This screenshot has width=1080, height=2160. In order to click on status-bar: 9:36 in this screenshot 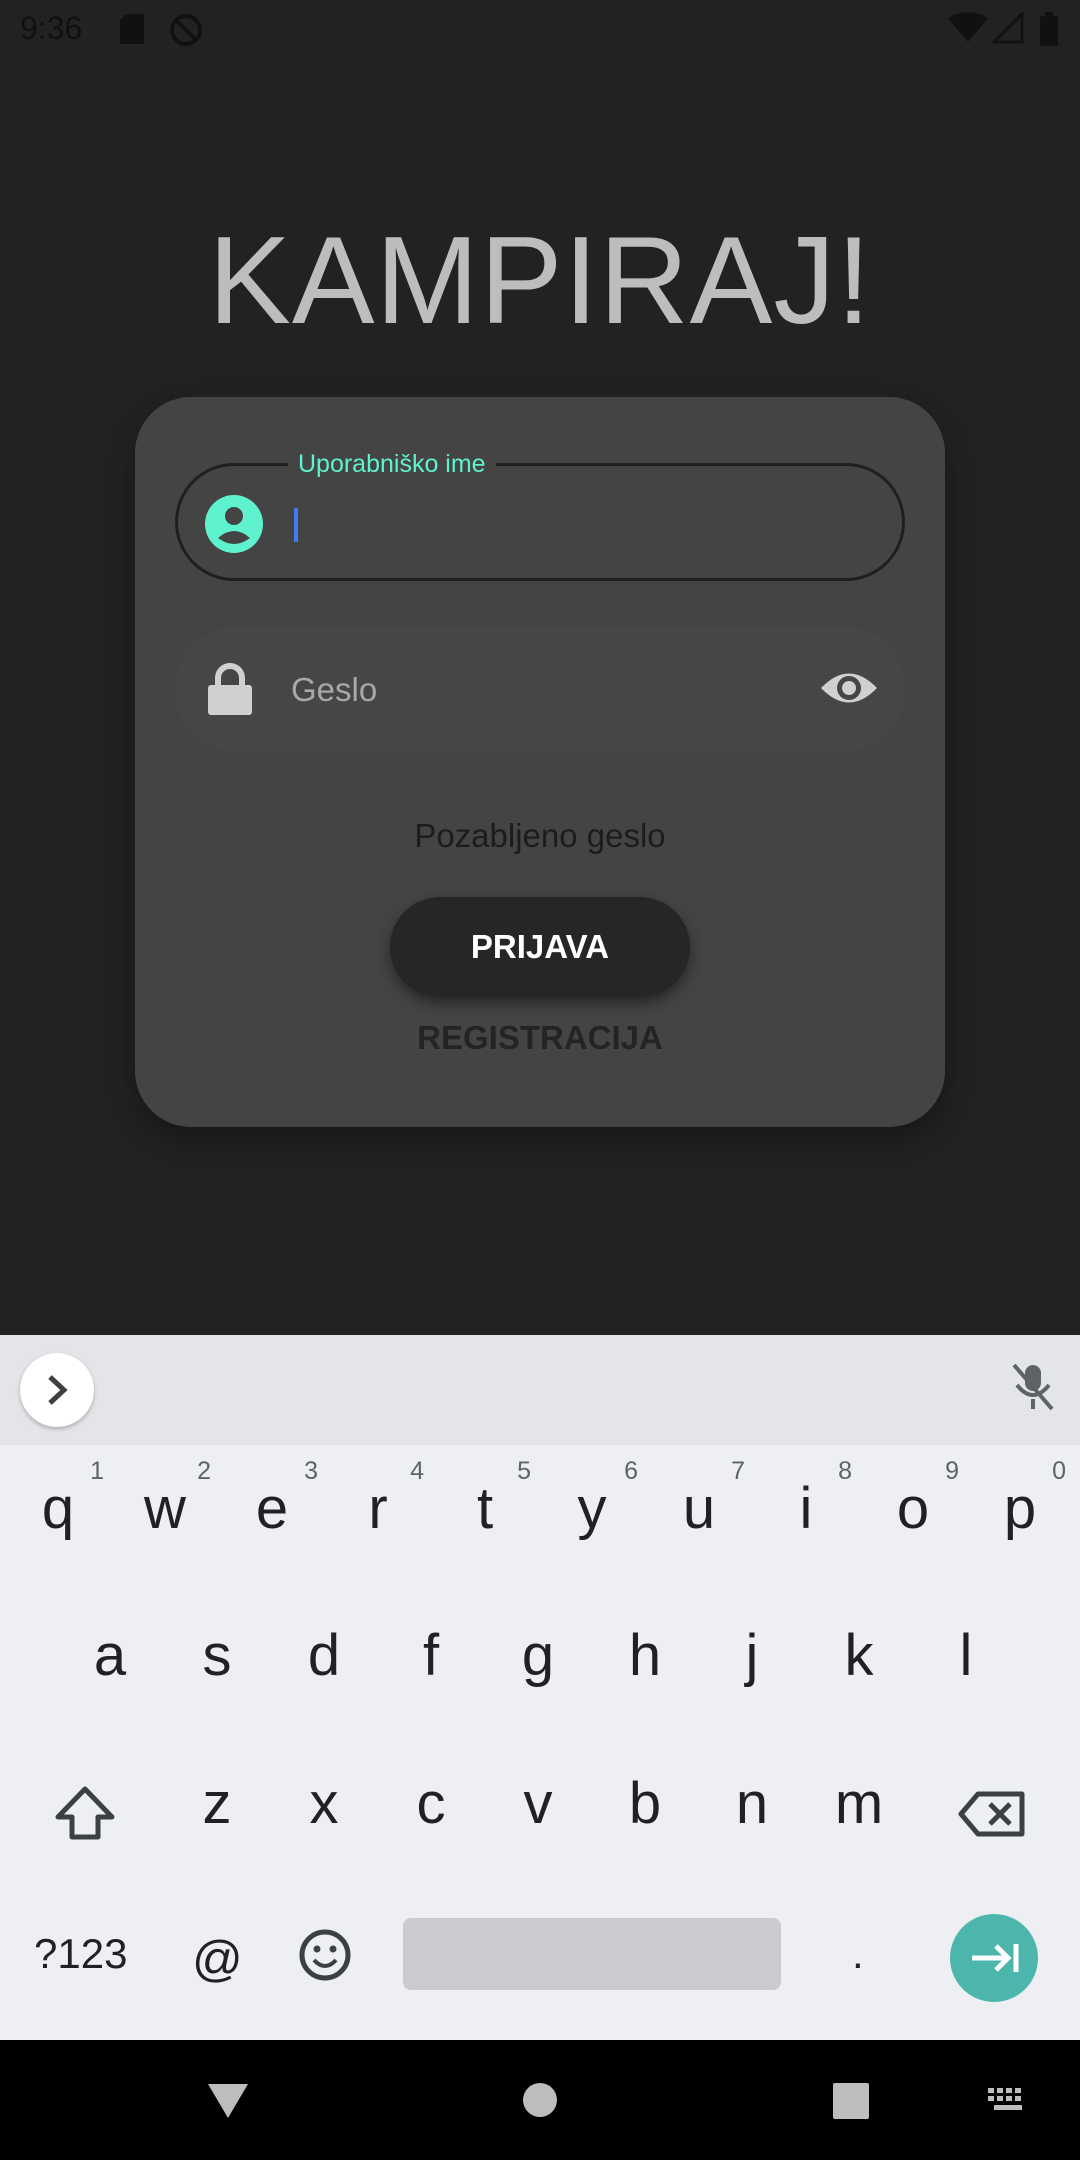, I will do `click(540, 30)`.